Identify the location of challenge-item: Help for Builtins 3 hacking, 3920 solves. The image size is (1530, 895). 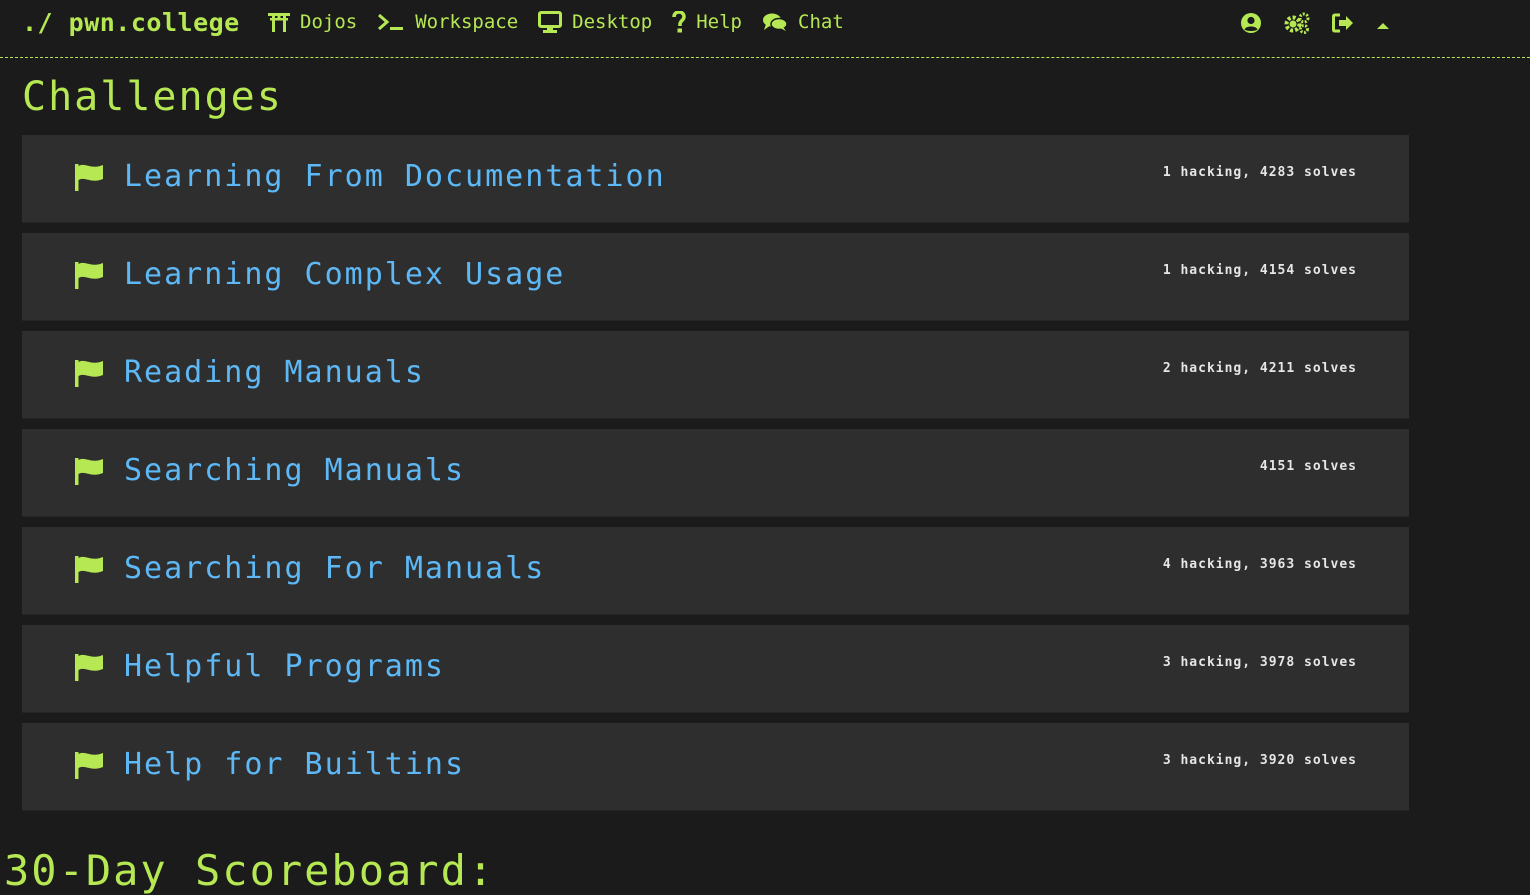
(715, 767).